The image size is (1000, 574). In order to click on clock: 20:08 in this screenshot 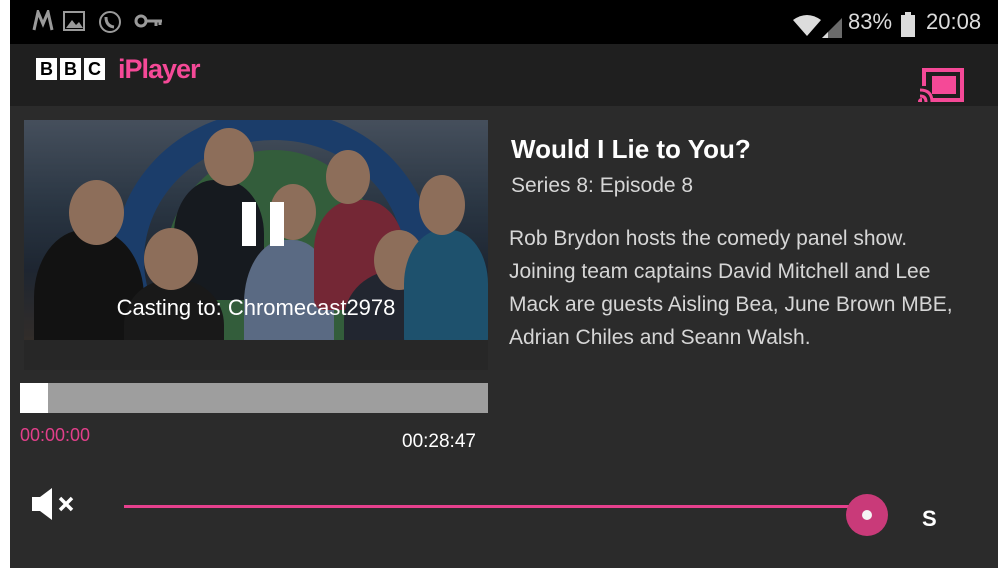, I will do `click(954, 21)`.